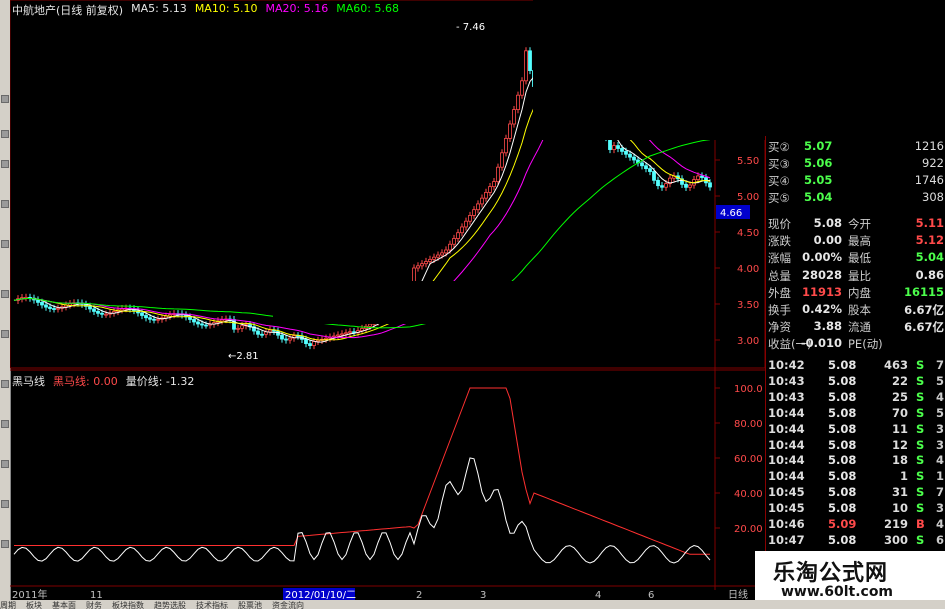 This screenshot has width=945, height=609. Describe the element at coordinates (64, 605) in the screenshot. I see `bottom-tab: 基本面` at that location.